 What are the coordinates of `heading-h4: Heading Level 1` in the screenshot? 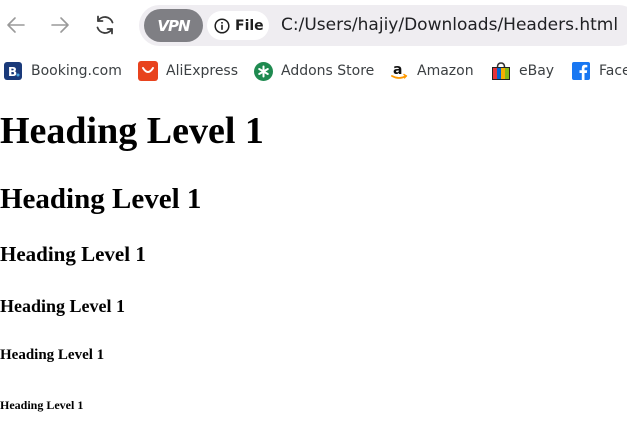 It's located at (62, 306).